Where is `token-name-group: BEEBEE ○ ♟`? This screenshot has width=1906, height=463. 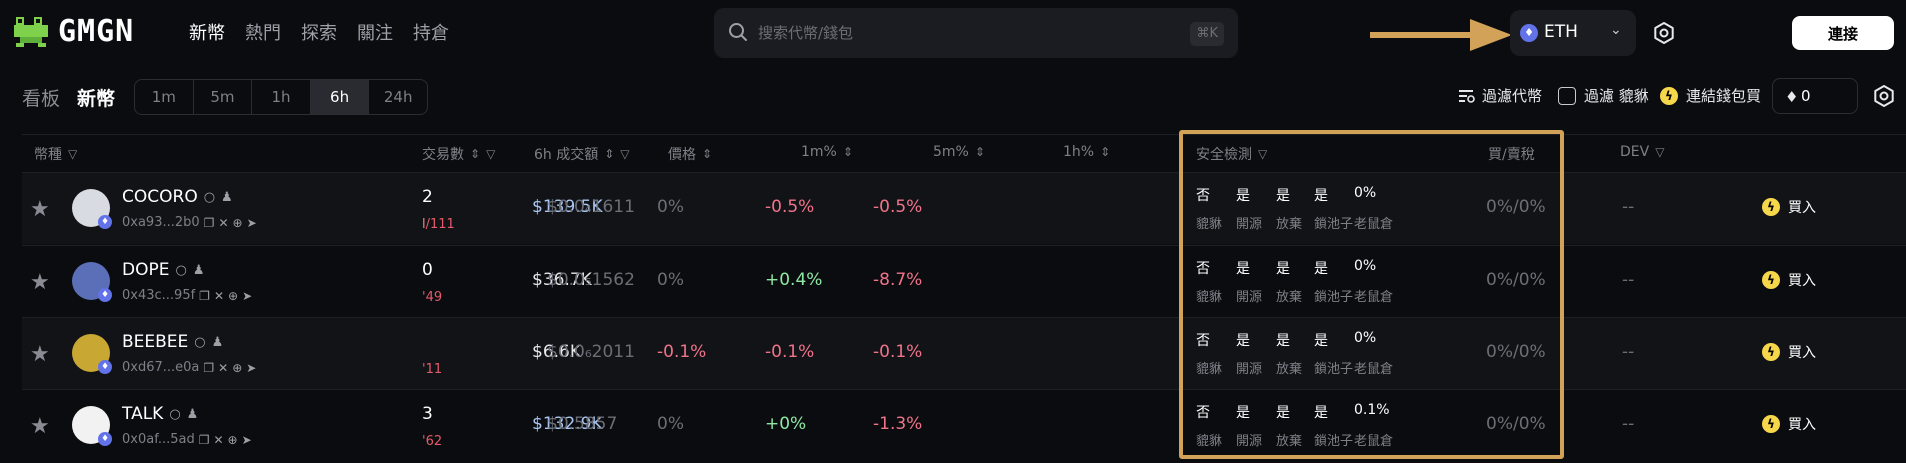 token-name-group: BEEBEE ○ ♟ is located at coordinates (172, 342).